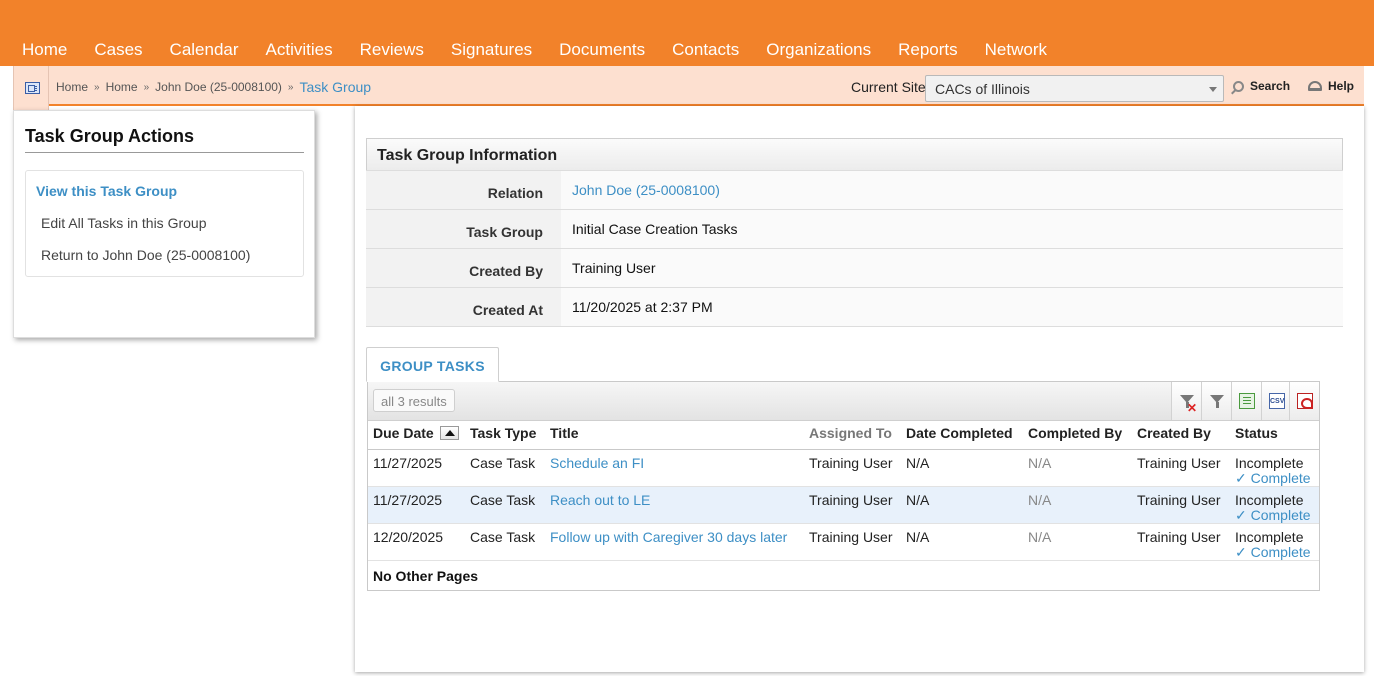  I want to click on return-to-case-link: Return to John Doe (25-0008100), so click(145, 255).